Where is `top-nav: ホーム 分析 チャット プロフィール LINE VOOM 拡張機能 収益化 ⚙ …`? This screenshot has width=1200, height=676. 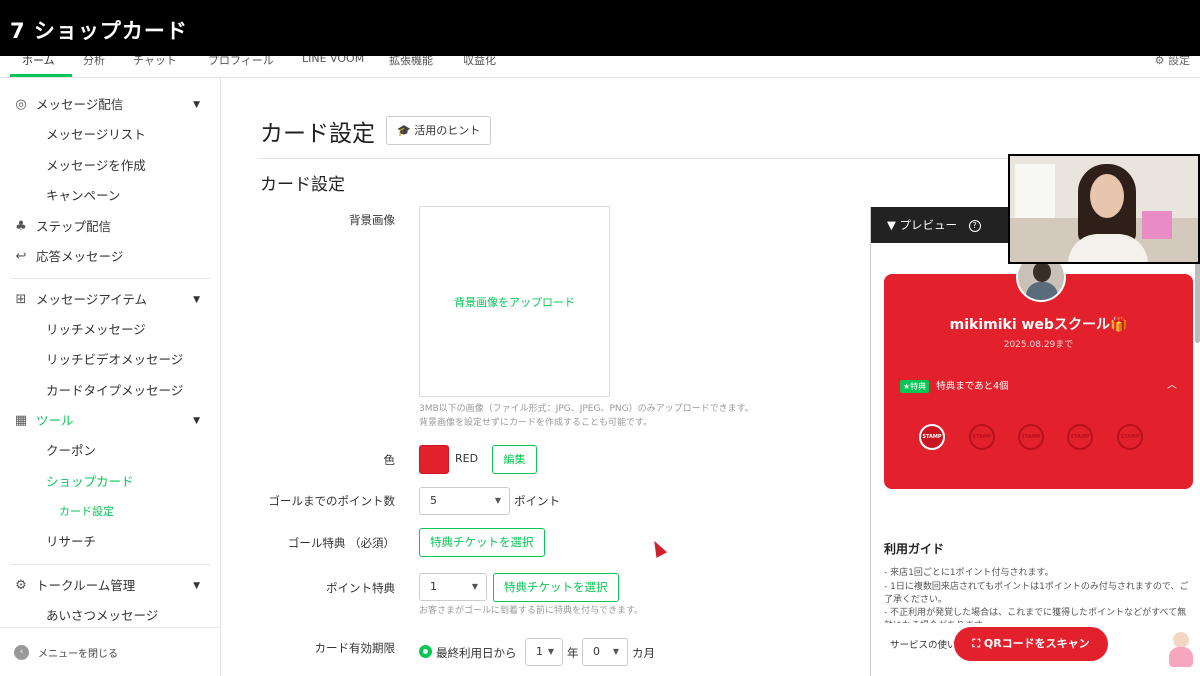
top-nav: ホーム 分析 チャット プロフィール LINE VOOM 拡張機能 収益化 ⚙ … is located at coordinates (600, 67).